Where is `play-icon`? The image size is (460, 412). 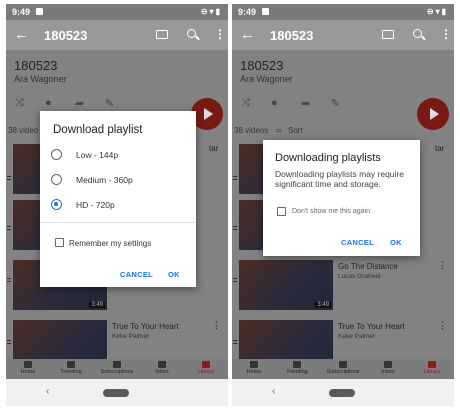 play-icon is located at coordinates (433, 114).